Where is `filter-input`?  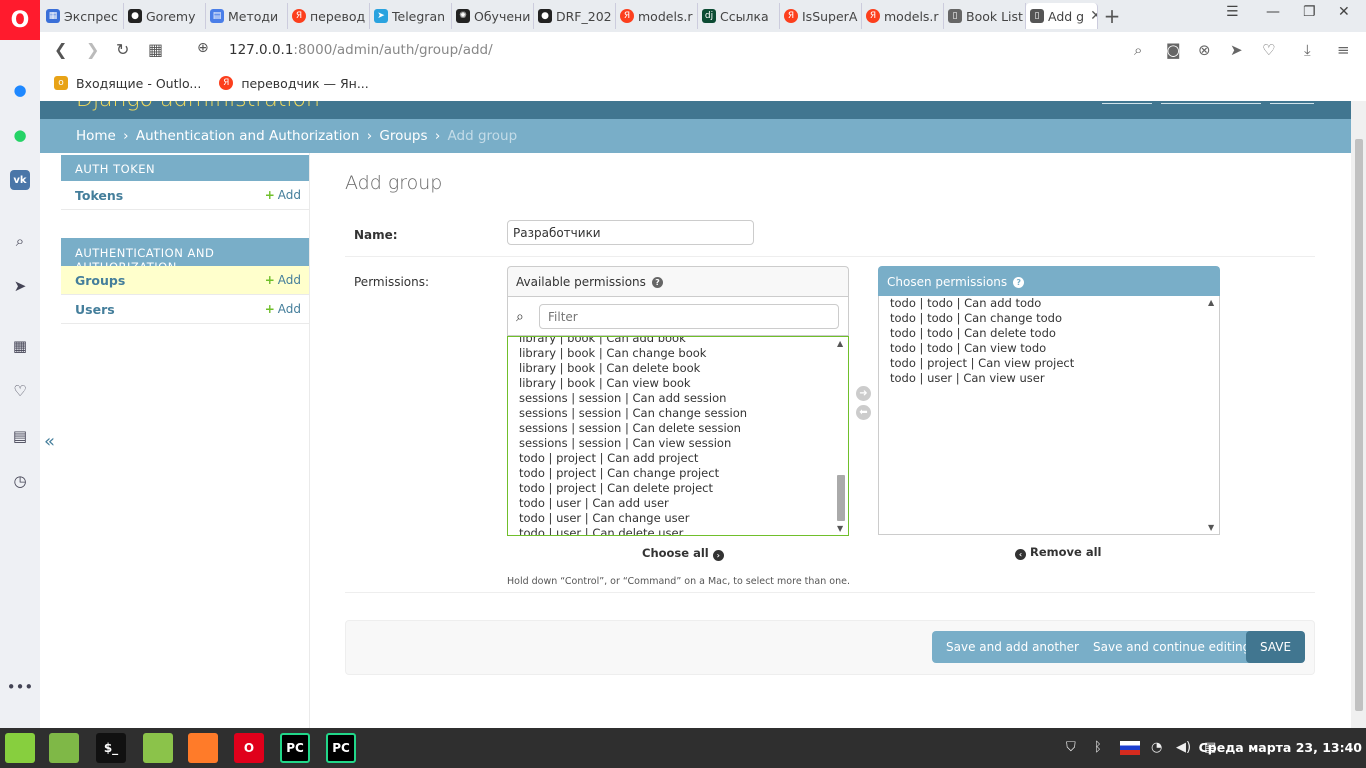 filter-input is located at coordinates (689, 316).